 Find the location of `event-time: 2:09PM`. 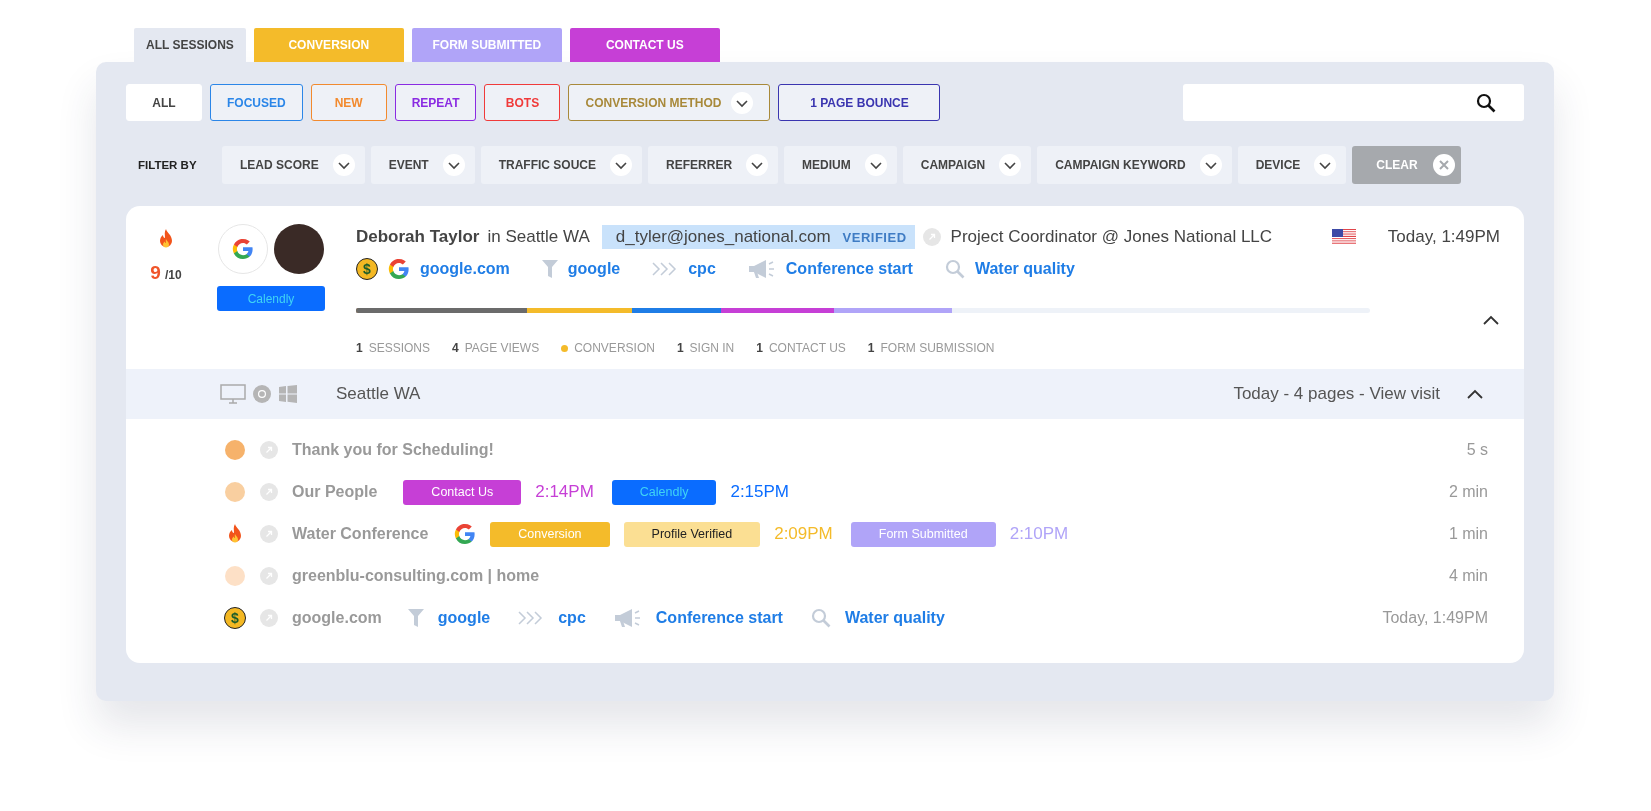

event-time: 2:09PM is located at coordinates (803, 534).